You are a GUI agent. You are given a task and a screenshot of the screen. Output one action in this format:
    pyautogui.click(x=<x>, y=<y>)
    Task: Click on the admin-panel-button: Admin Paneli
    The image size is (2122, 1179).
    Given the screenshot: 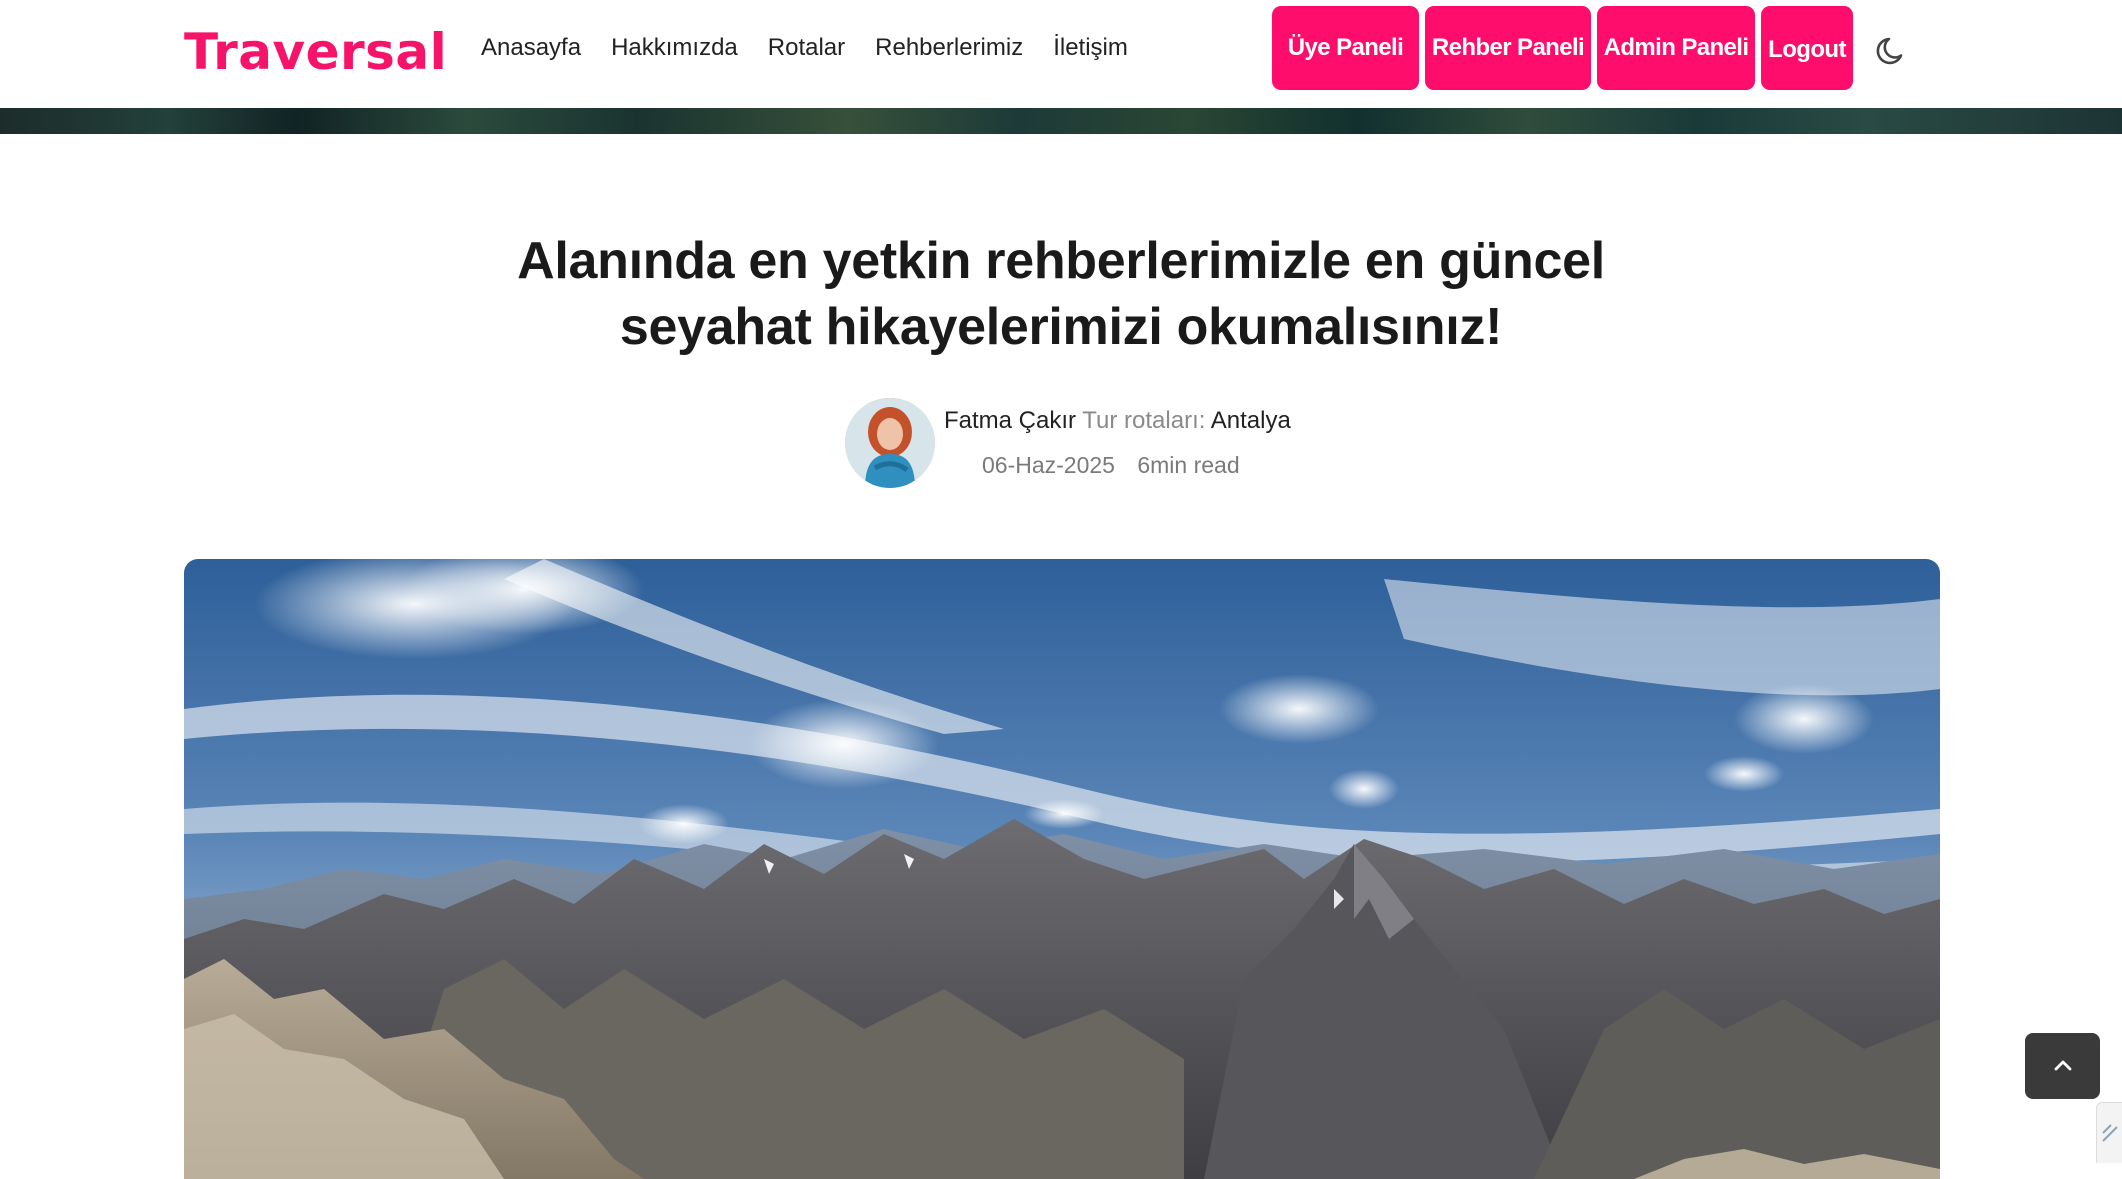 What is the action you would take?
    pyautogui.click(x=1676, y=48)
    